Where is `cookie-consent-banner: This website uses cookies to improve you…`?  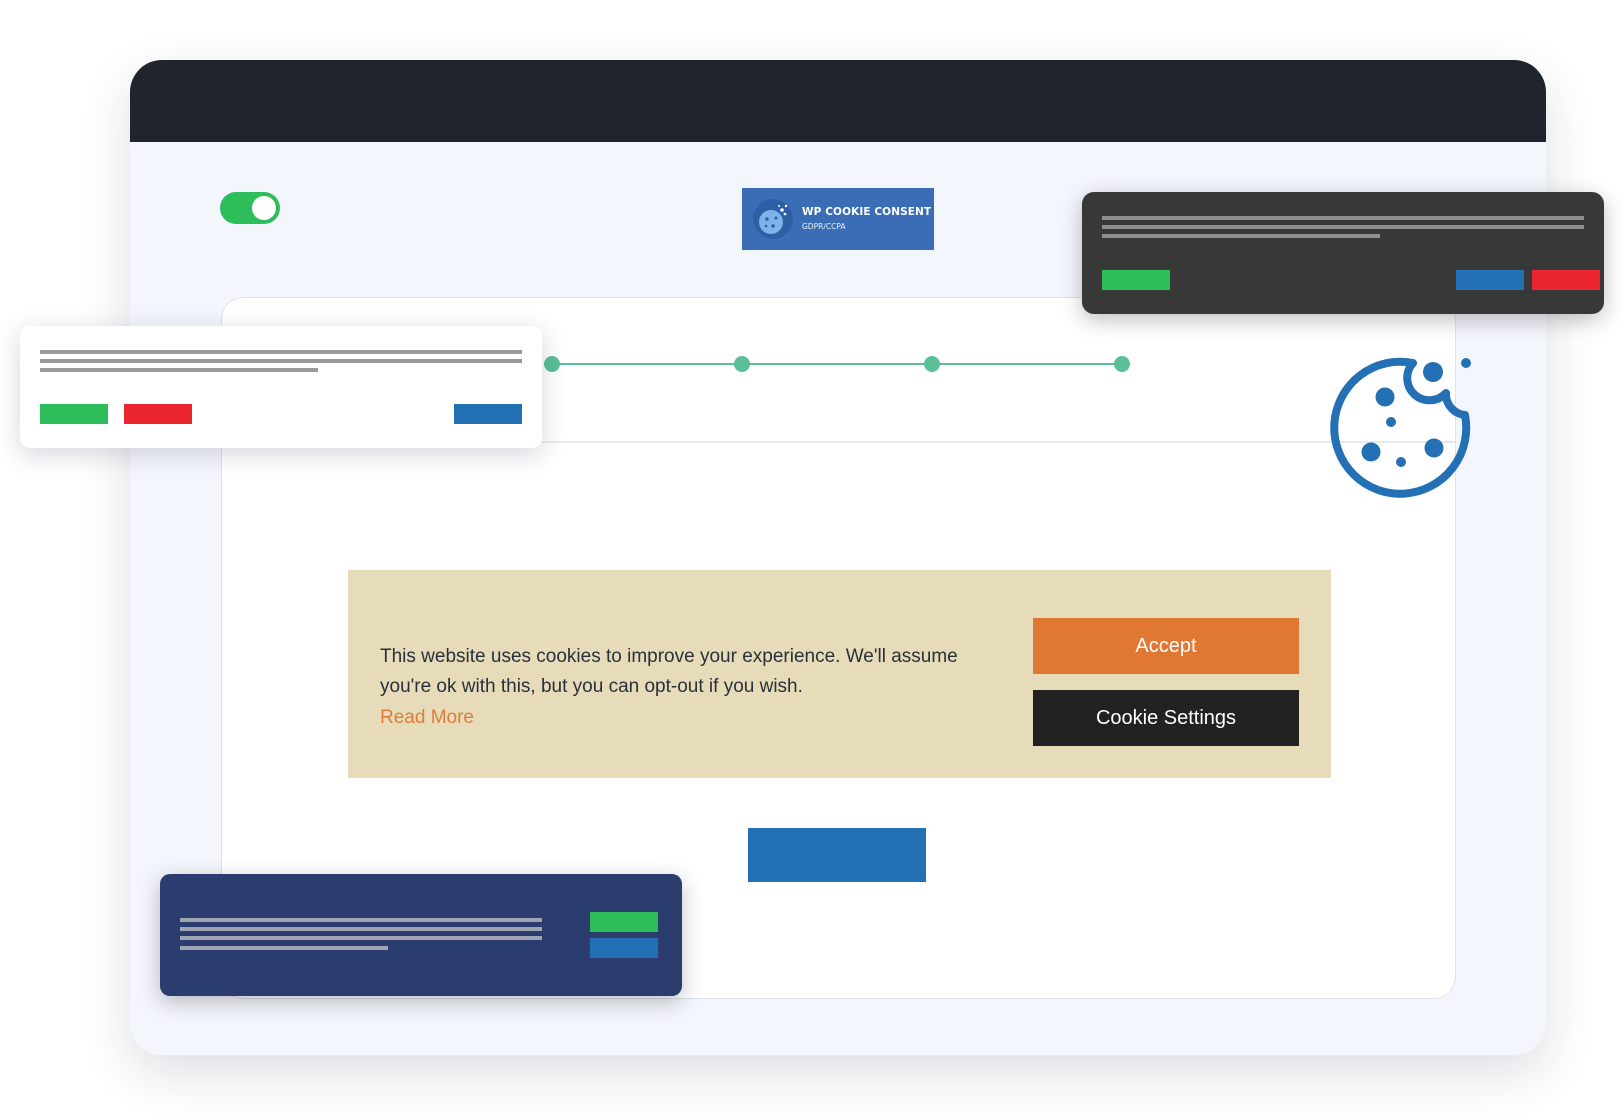 cookie-consent-banner: This website uses cookies to improve you… is located at coordinates (839, 674).